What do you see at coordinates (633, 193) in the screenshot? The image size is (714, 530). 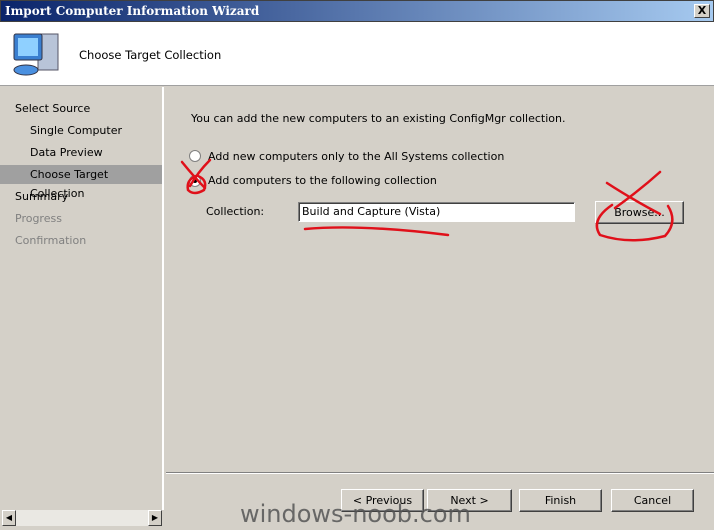 I see `annotation-x-browse` at bounding box center [633, 193].